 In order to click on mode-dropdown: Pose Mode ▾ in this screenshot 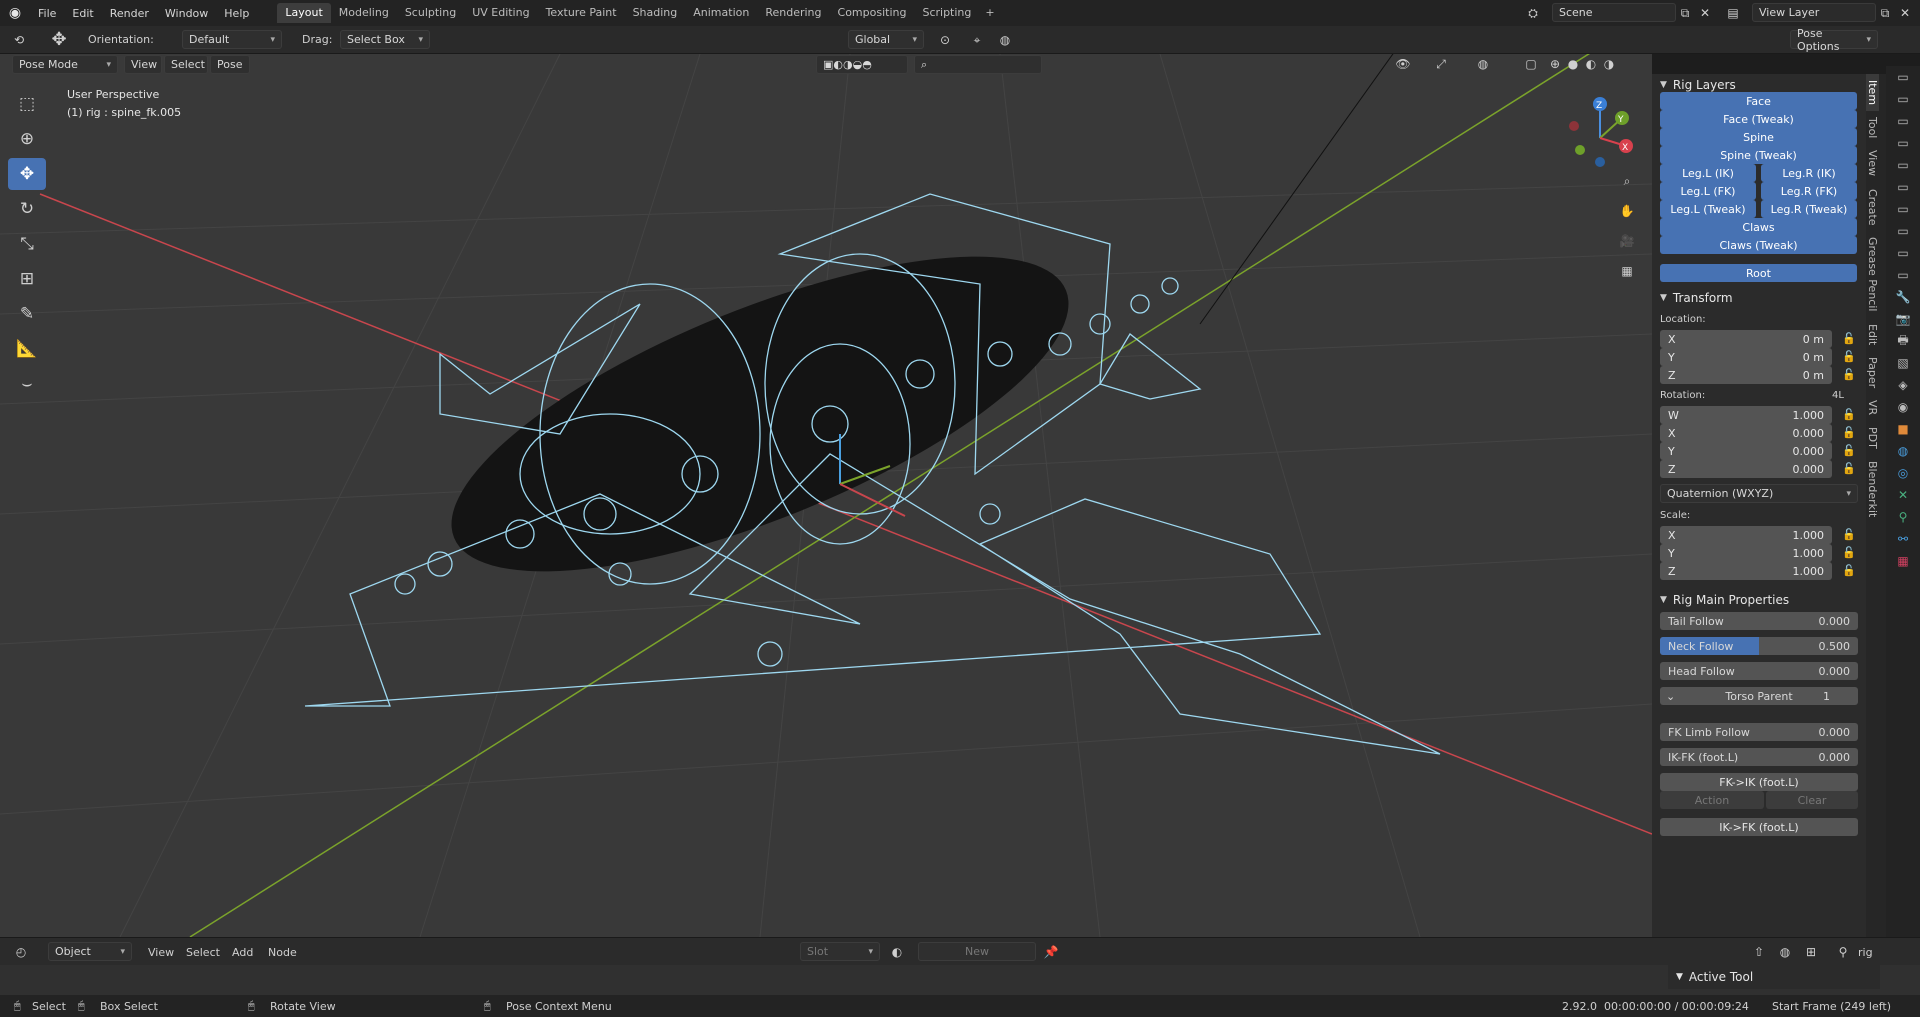, I will do `click(65, 64)`.